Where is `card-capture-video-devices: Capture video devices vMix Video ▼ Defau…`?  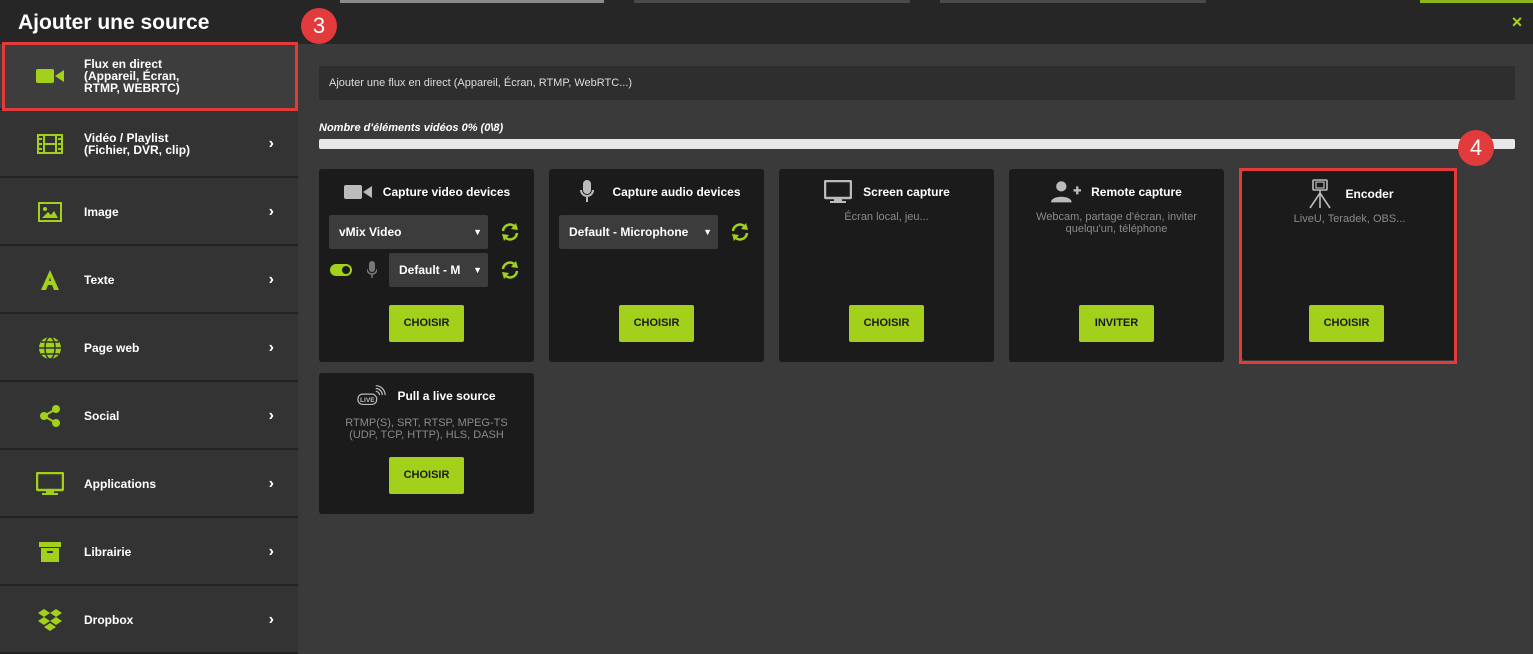
card-capture-video-devices: Capture video devices vMix Video ▼ Defau… is located at coordinates (426, 265).